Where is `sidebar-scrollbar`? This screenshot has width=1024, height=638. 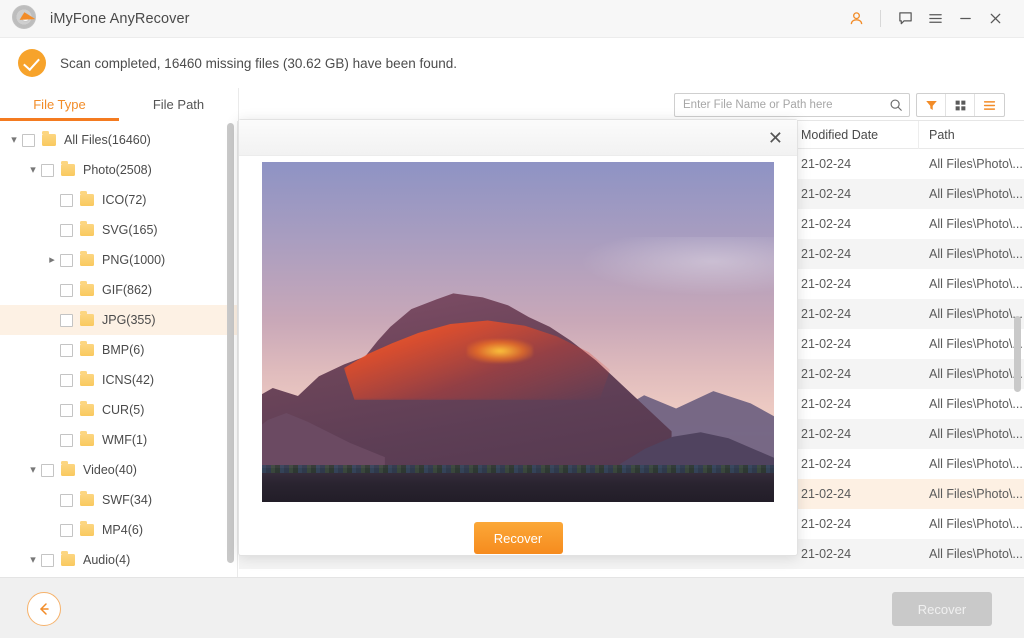
sidebar-scrollbar is located at coordinates (230, 343).